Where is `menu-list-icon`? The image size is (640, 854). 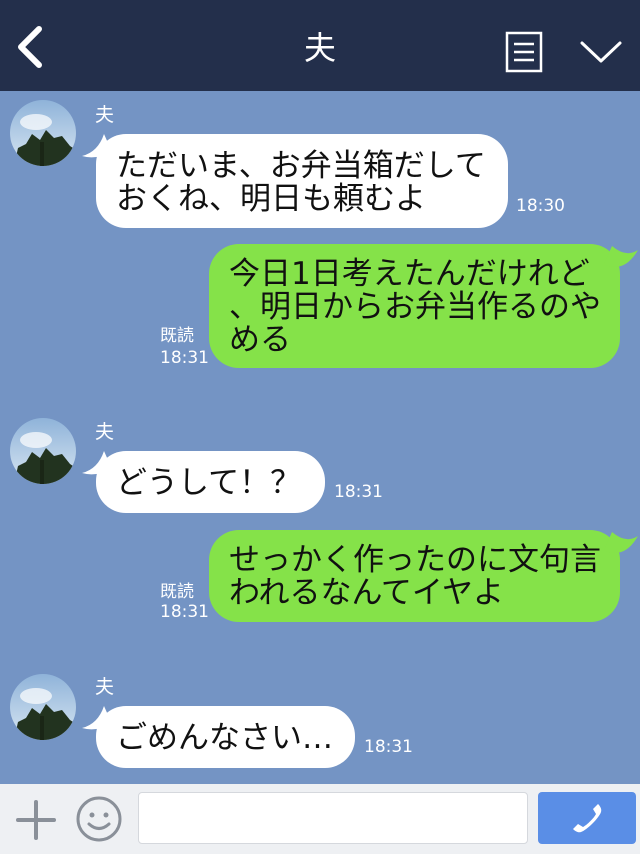
menu-list-icon is located at coordinates (524, 52).